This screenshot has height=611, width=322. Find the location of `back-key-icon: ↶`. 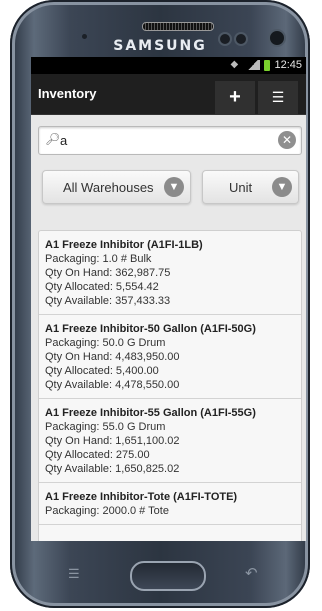

back-key-icon: ↶ is located at coordinates (251, 573).